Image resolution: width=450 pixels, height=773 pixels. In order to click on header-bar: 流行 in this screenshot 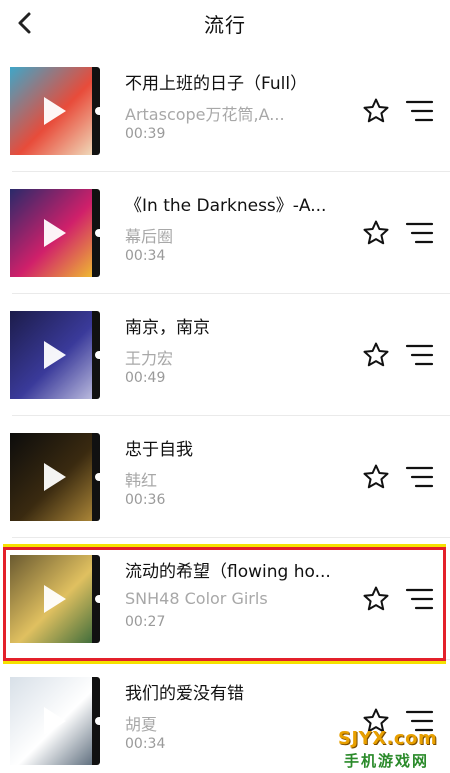, I will do `click(225, 23)`.